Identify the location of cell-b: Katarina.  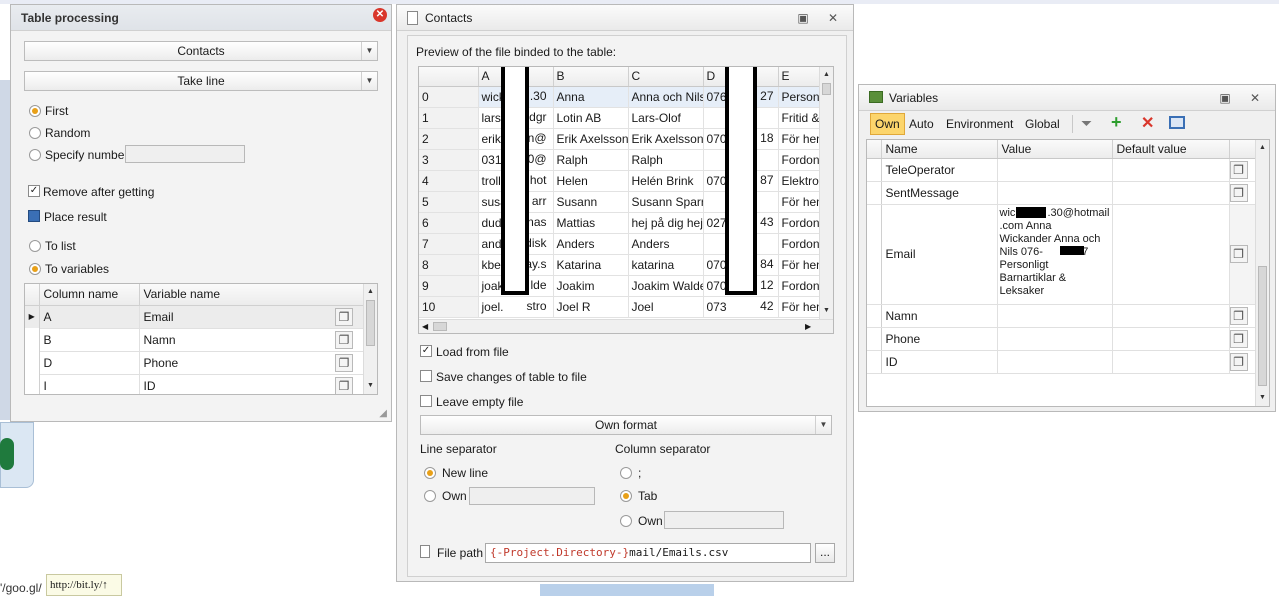
(591, 265).